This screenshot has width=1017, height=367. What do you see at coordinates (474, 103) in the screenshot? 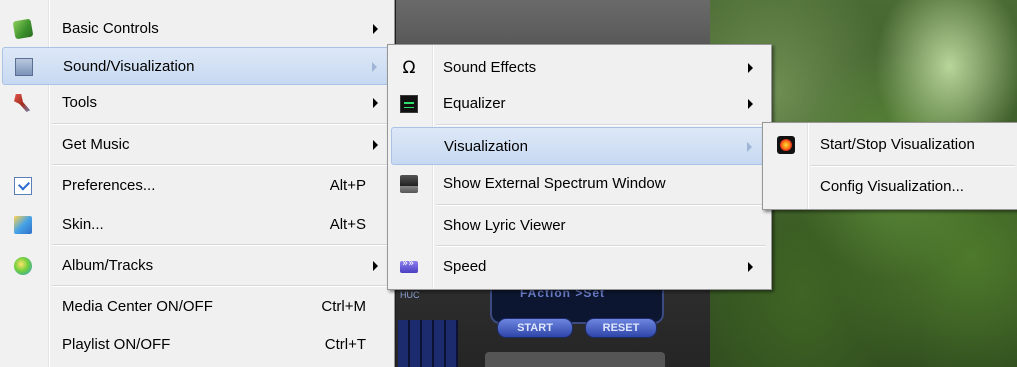
I see `menu-item-label: Equalizer` at bounding box center [474, 103].